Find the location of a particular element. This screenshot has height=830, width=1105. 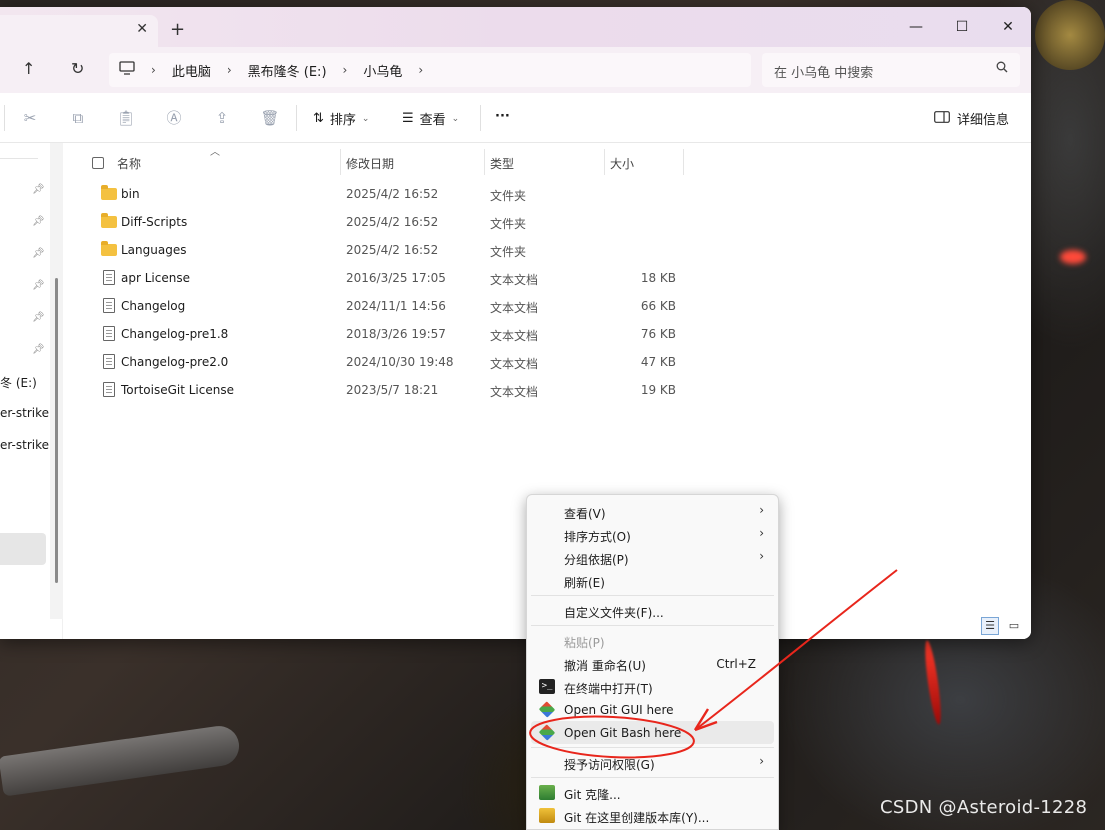

menu-item-open-git-bash: Open Git Bash here is located at coordinates (652, 732).